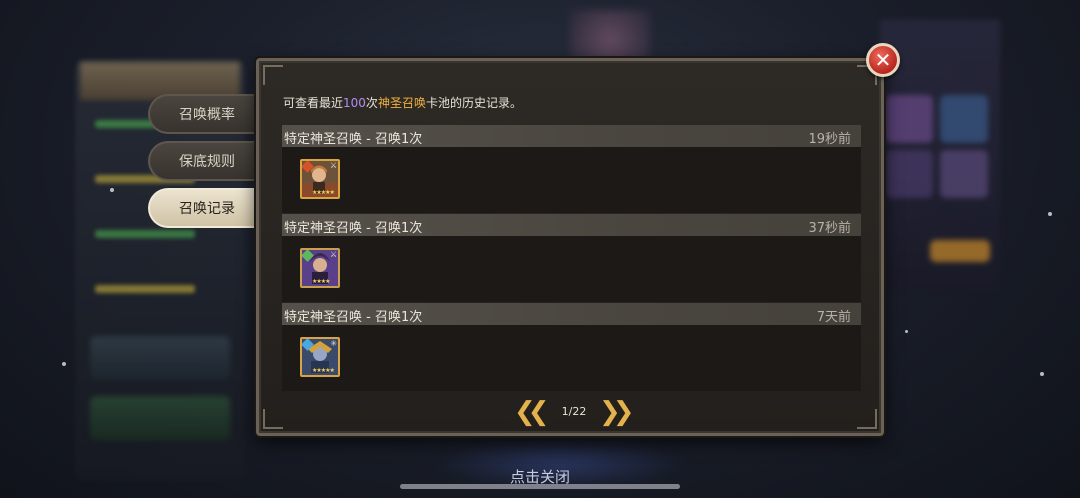  I want to click on history-description: 可查看最近100次神圣召唤卡池的历史记录。, so click(402, 102).